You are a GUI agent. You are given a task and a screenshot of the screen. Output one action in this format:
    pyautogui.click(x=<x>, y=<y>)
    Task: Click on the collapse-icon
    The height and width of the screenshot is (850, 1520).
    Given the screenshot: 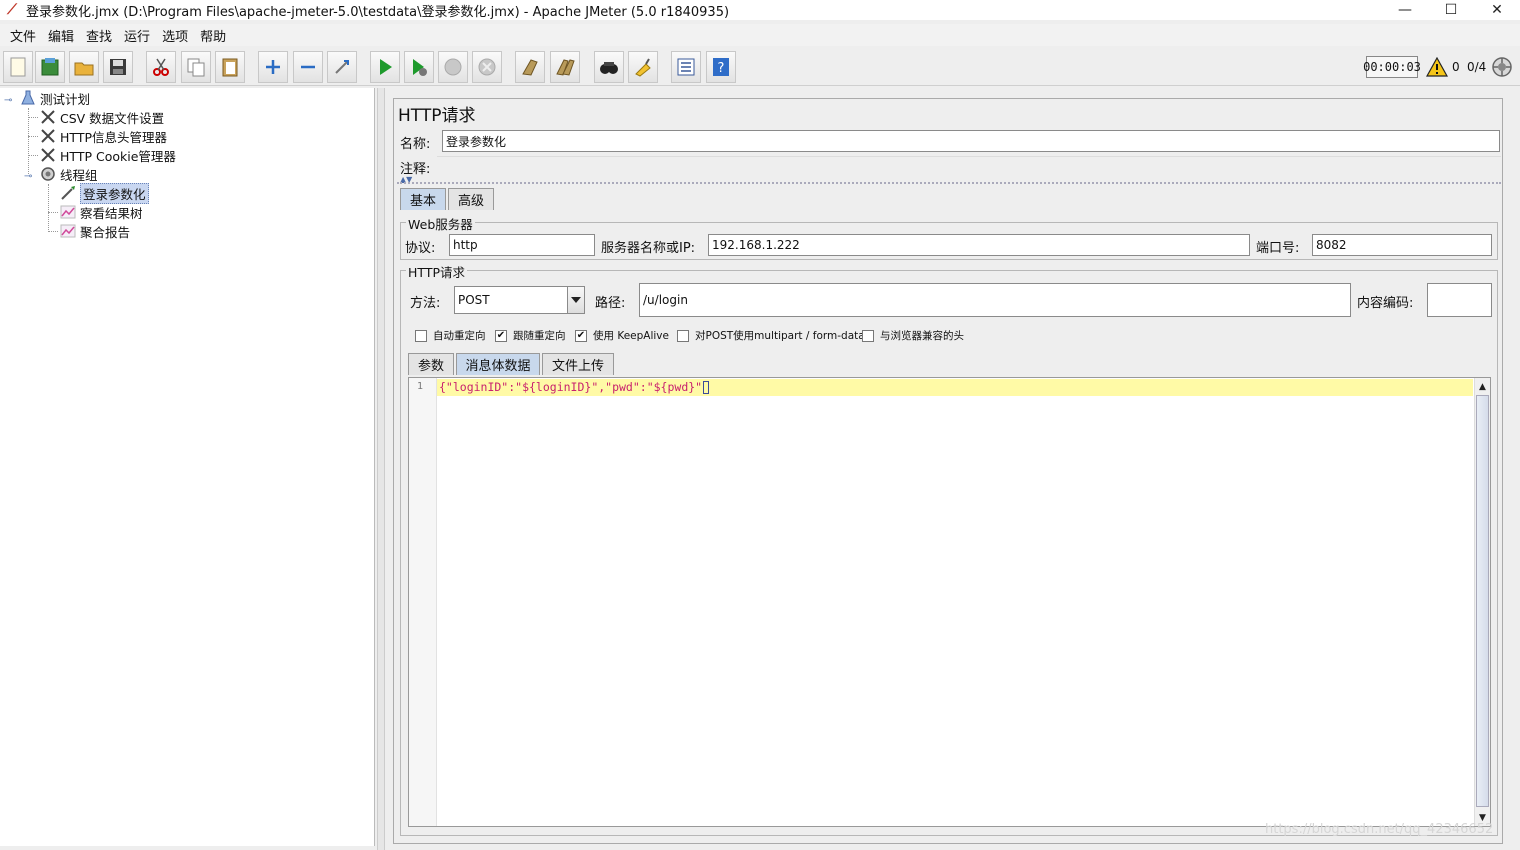 What is the action you would take?
    pyautogui.click(x=308, y=67)
    